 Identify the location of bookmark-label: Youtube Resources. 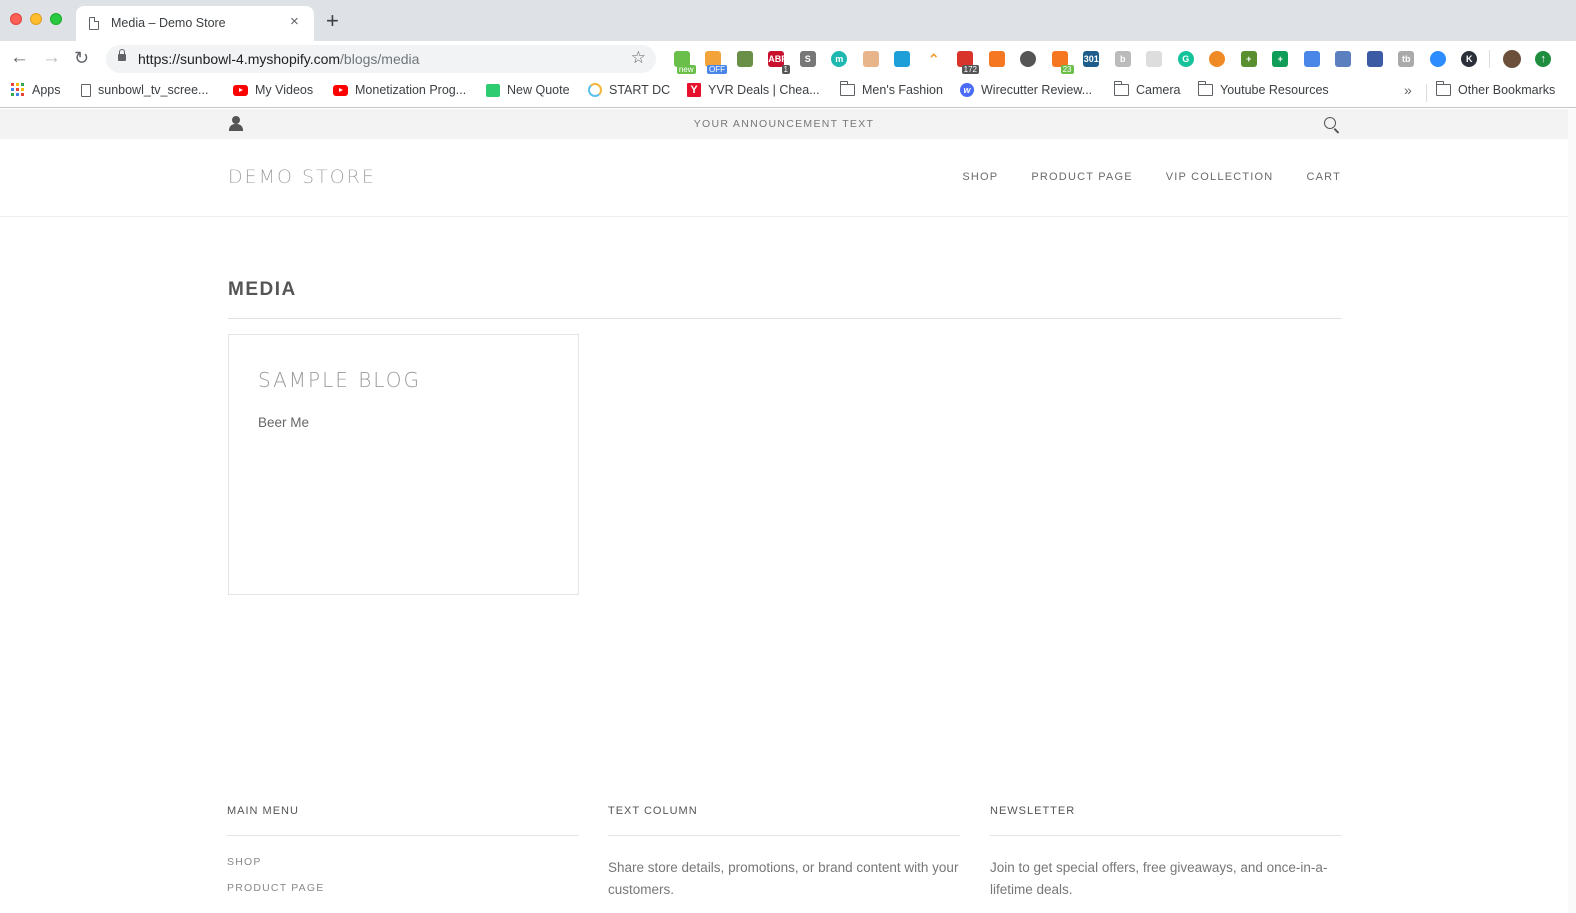
(1274, 90).